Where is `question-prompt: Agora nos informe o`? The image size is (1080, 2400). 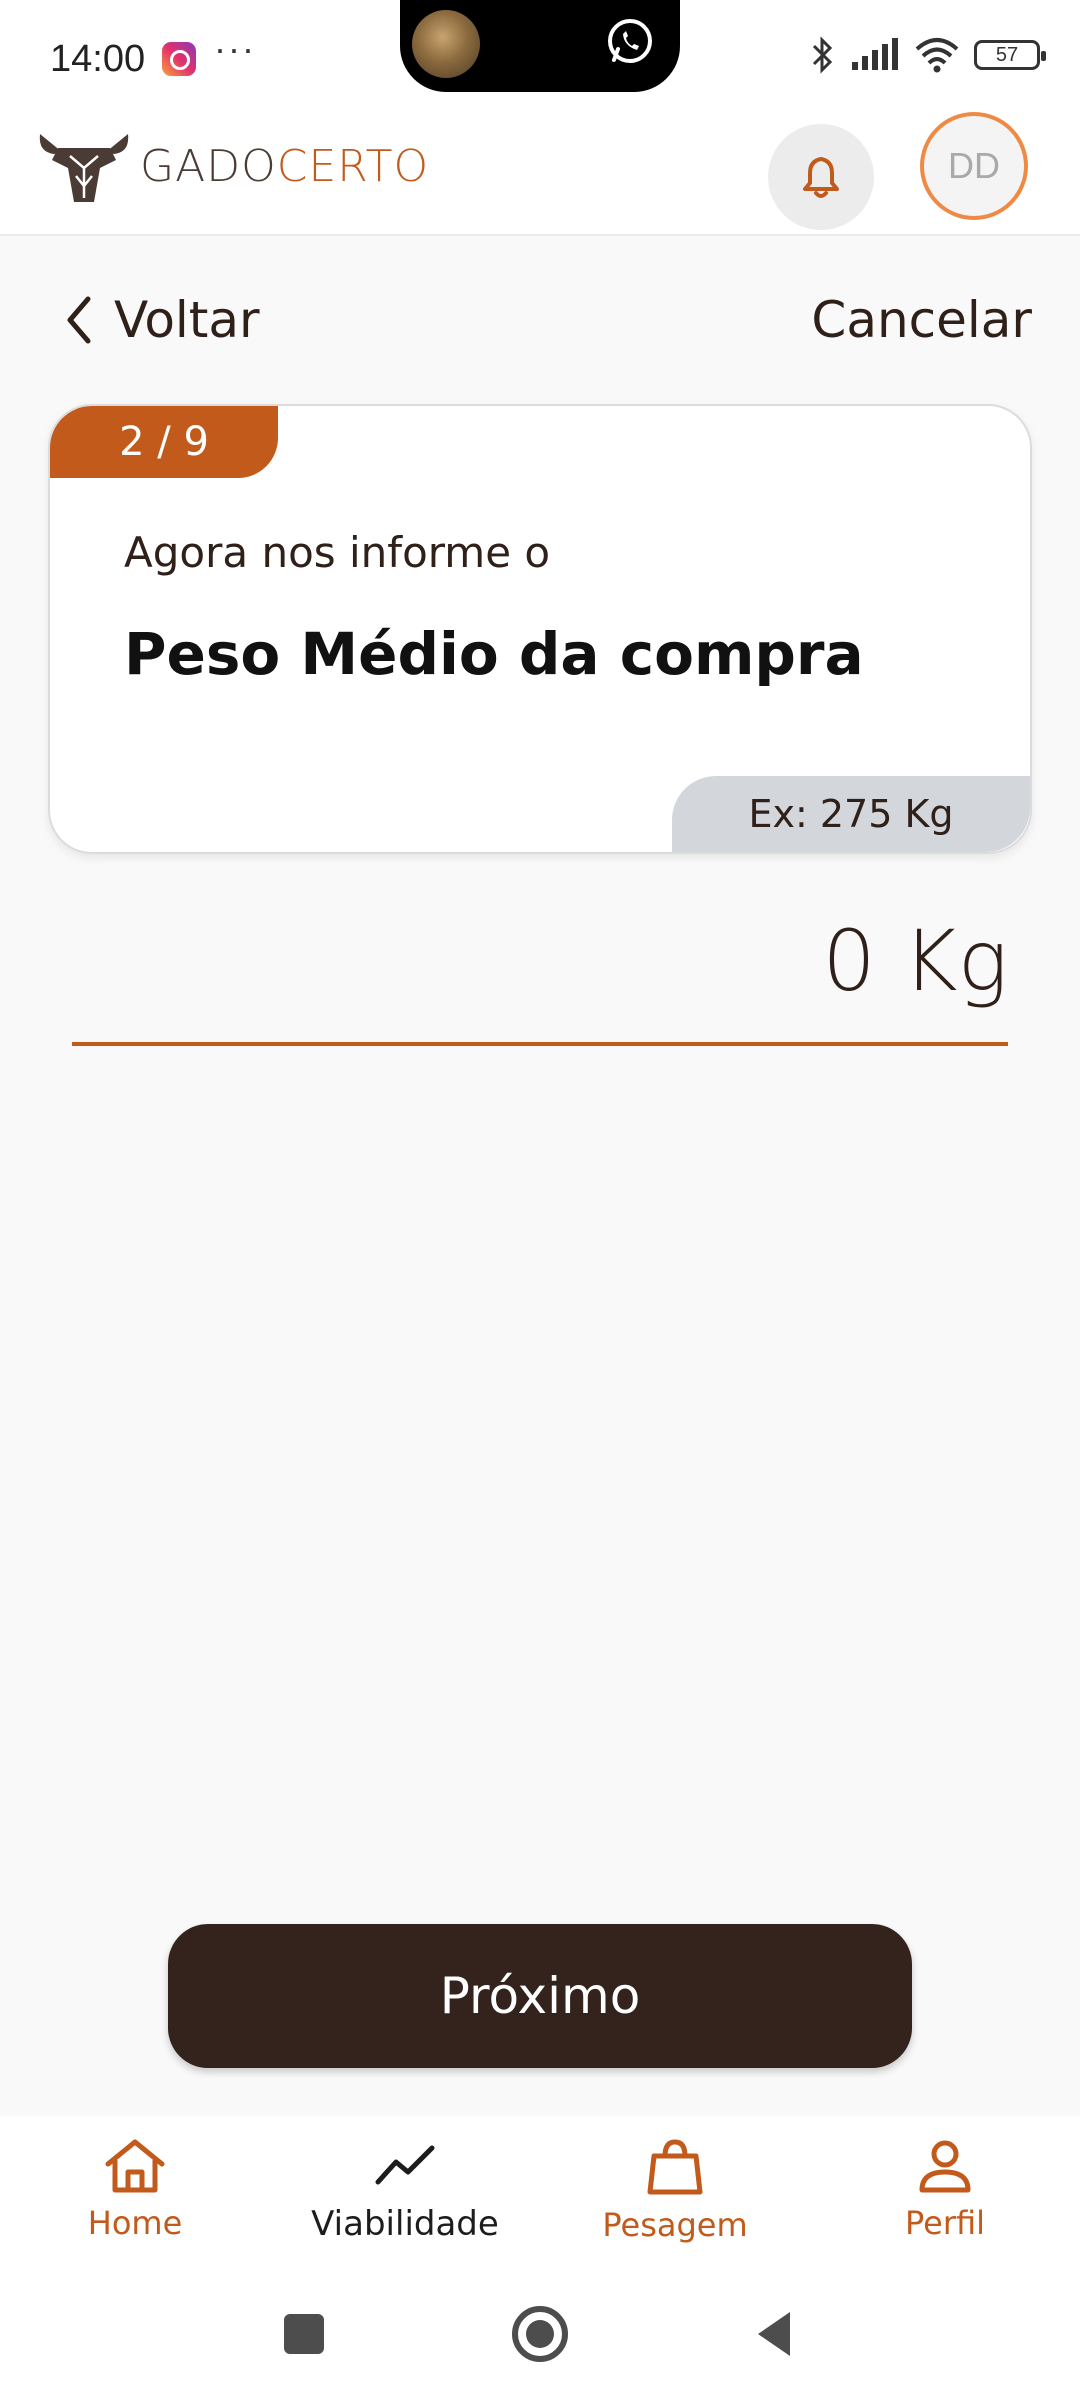
question-prompt: Agora nos informe o is located at coordinates (337, 552).